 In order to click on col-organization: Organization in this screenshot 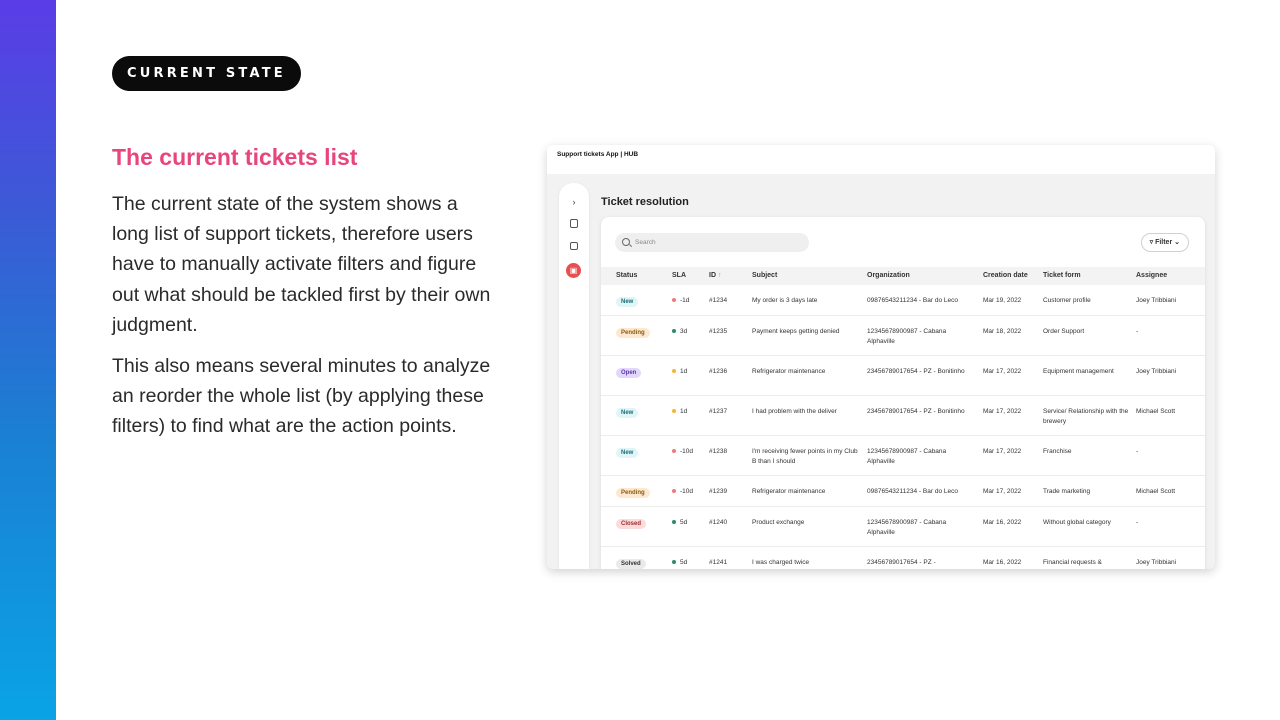, I will do `click(921, 276)`.